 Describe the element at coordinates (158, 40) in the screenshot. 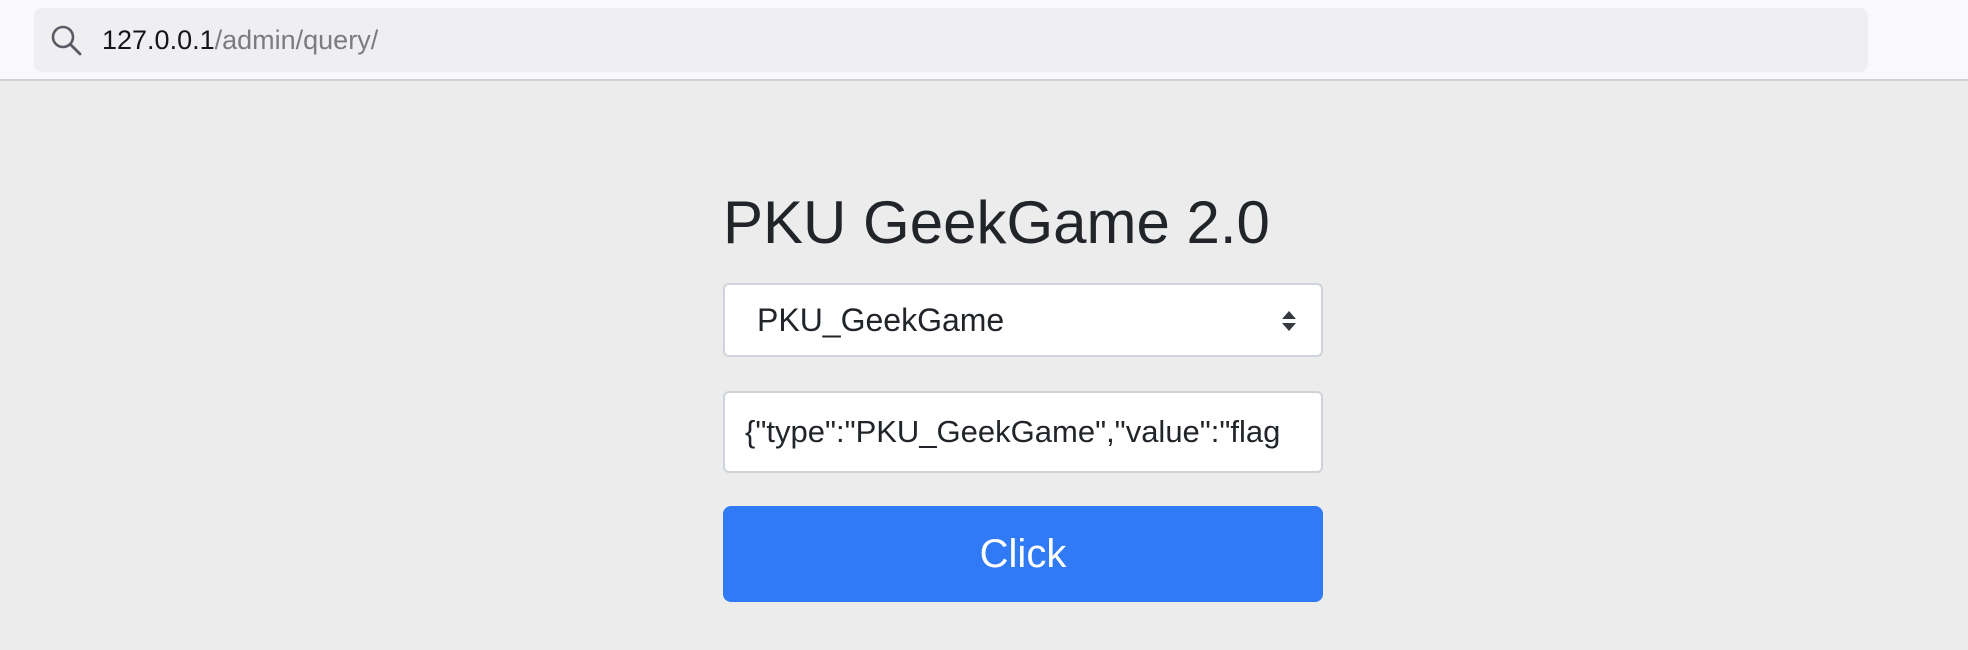

I see `url-host: 127.0.0.1` at that location.